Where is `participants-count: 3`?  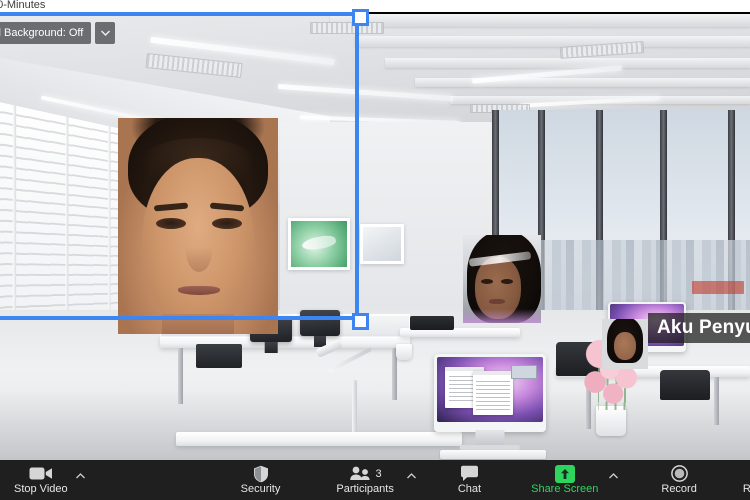 participants-count: 3 is located at coordinates (378, 473).